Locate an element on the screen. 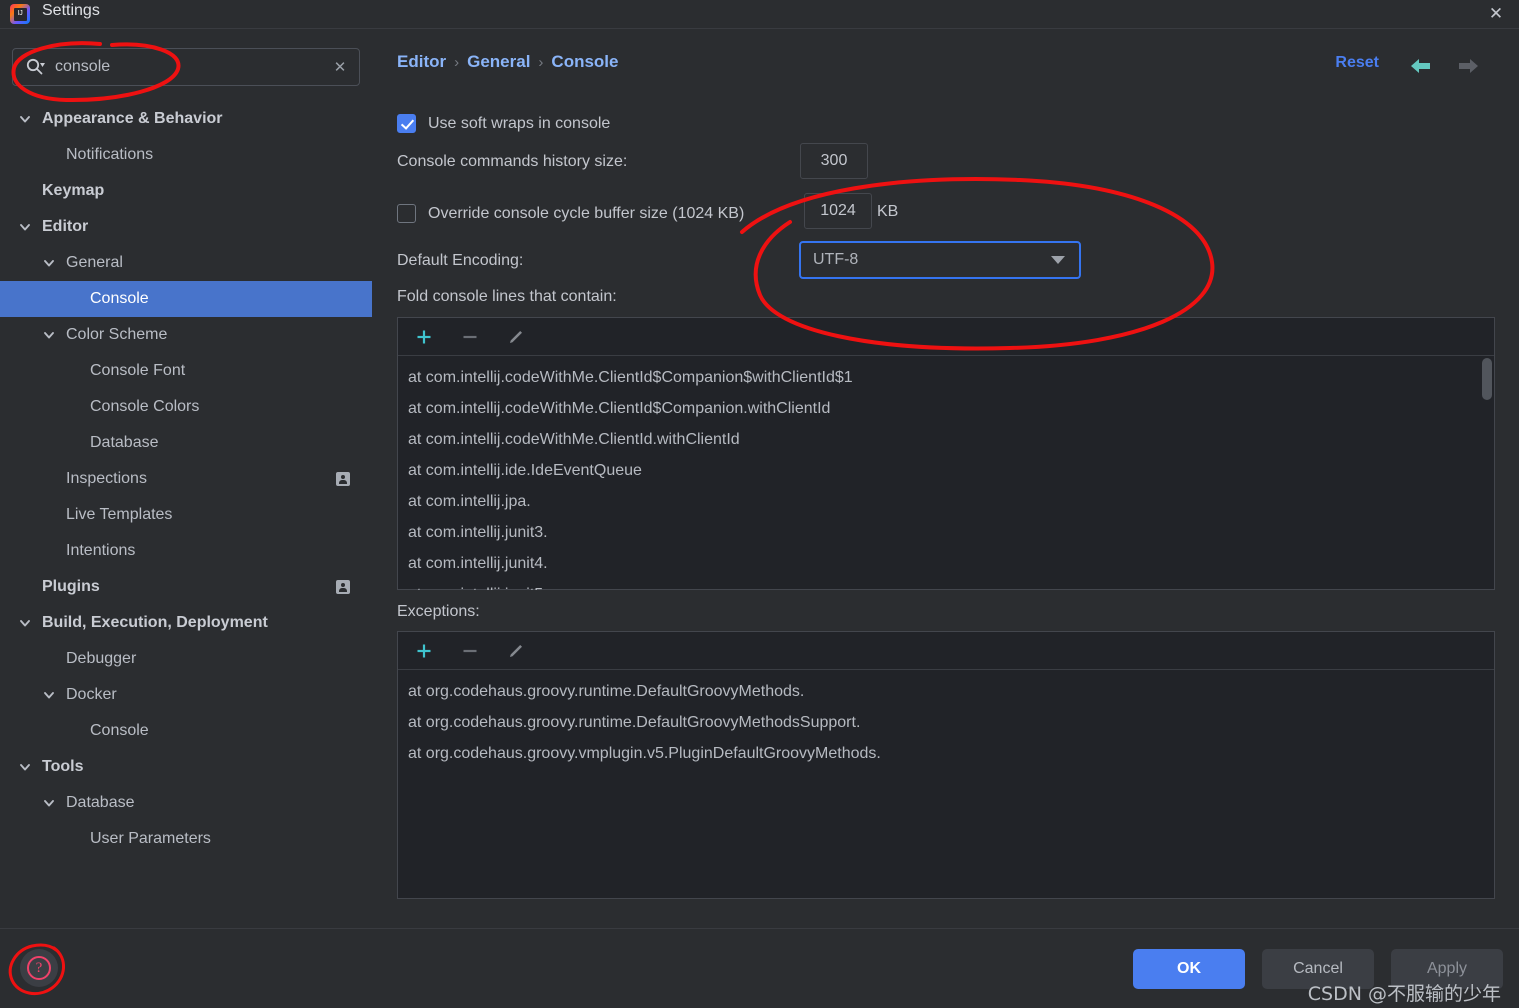  sidebar-item-label: Console Font is located at coordinates (138, 370).